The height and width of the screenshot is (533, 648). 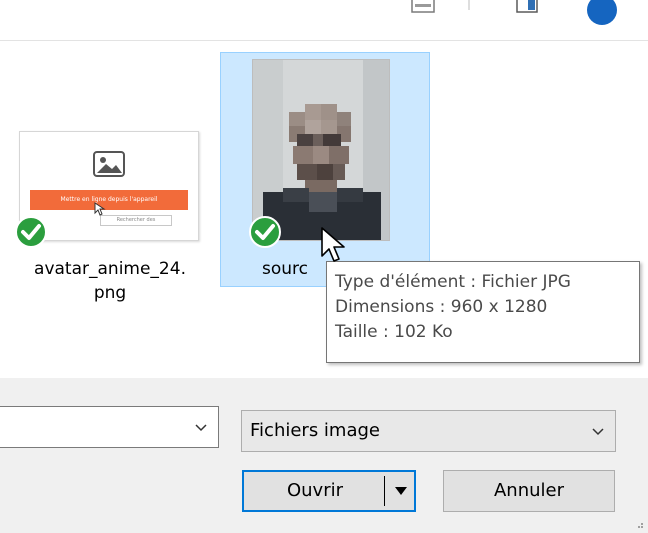 What do you see at coordinates (384, 491) in the screenshot?
I see `split-button-divider` at bounding box center [384, 491].